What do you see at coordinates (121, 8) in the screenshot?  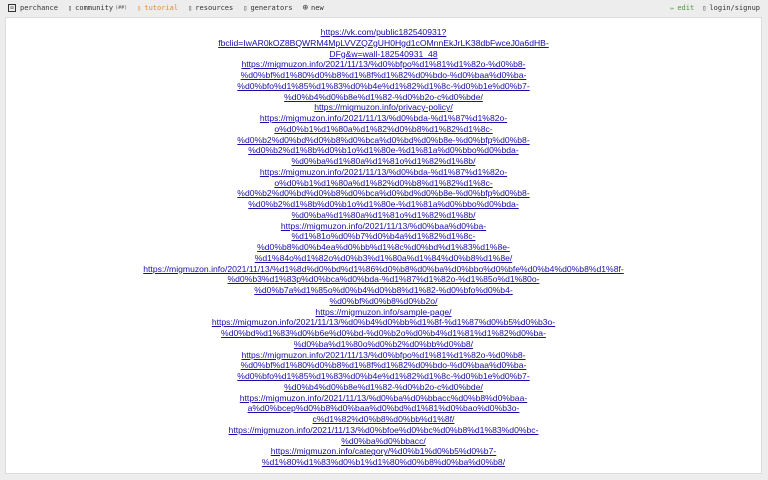 I see `community-count: (##)` at bounding box center [121, 8].